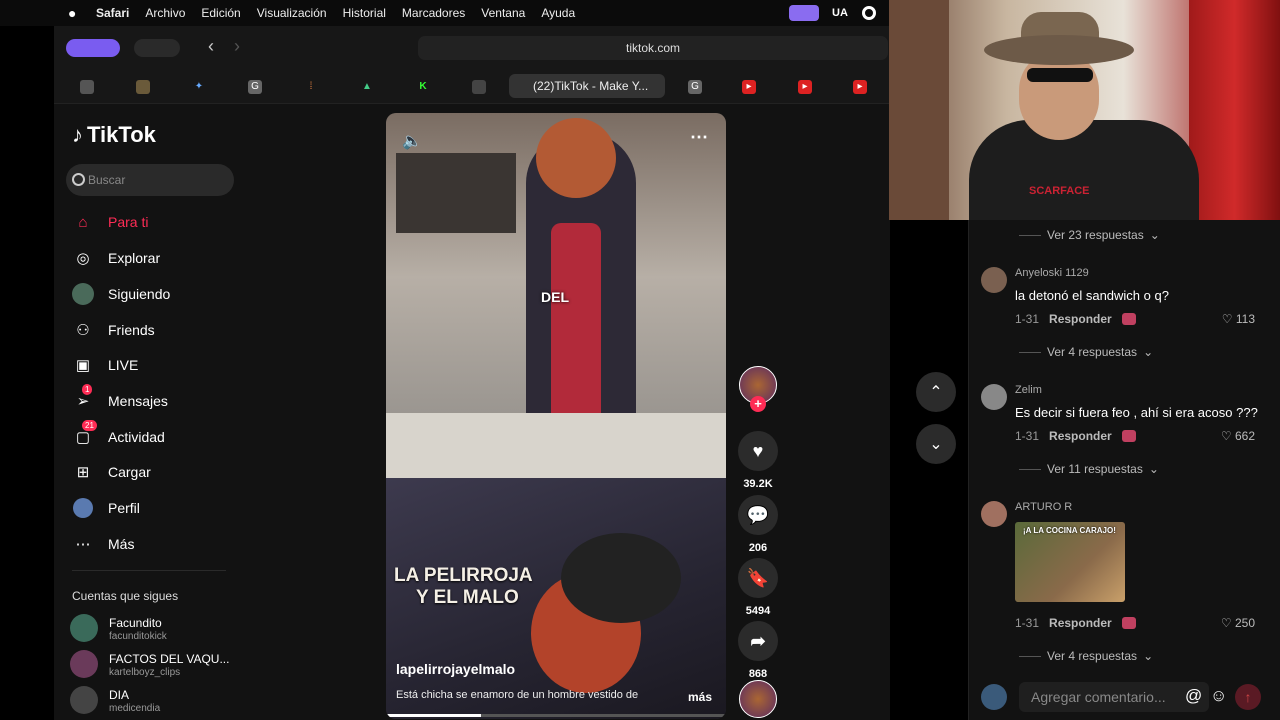  What do you see at coordinates (150, 180) in the screenshot?
I see `search-input: Buscar` at bounding box center [150, 180].